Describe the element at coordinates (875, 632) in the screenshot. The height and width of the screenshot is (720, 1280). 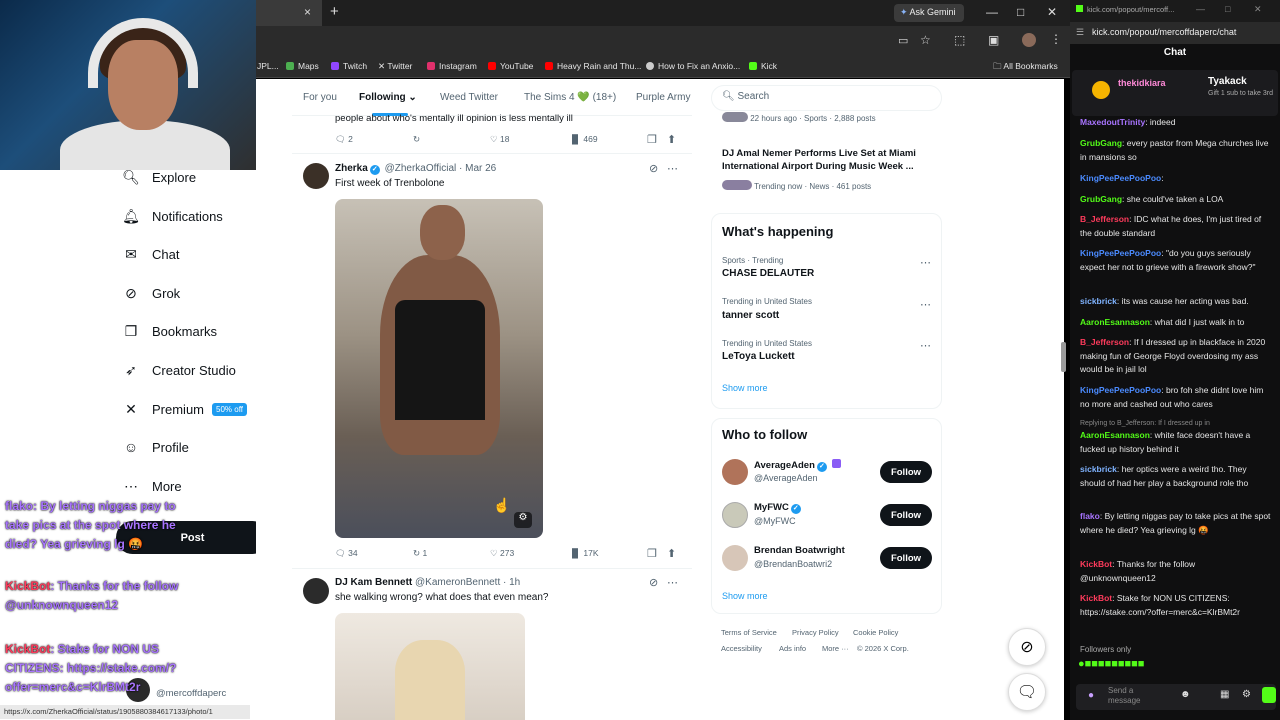
I see `footer-cookie: Cookie Policy` at that location.